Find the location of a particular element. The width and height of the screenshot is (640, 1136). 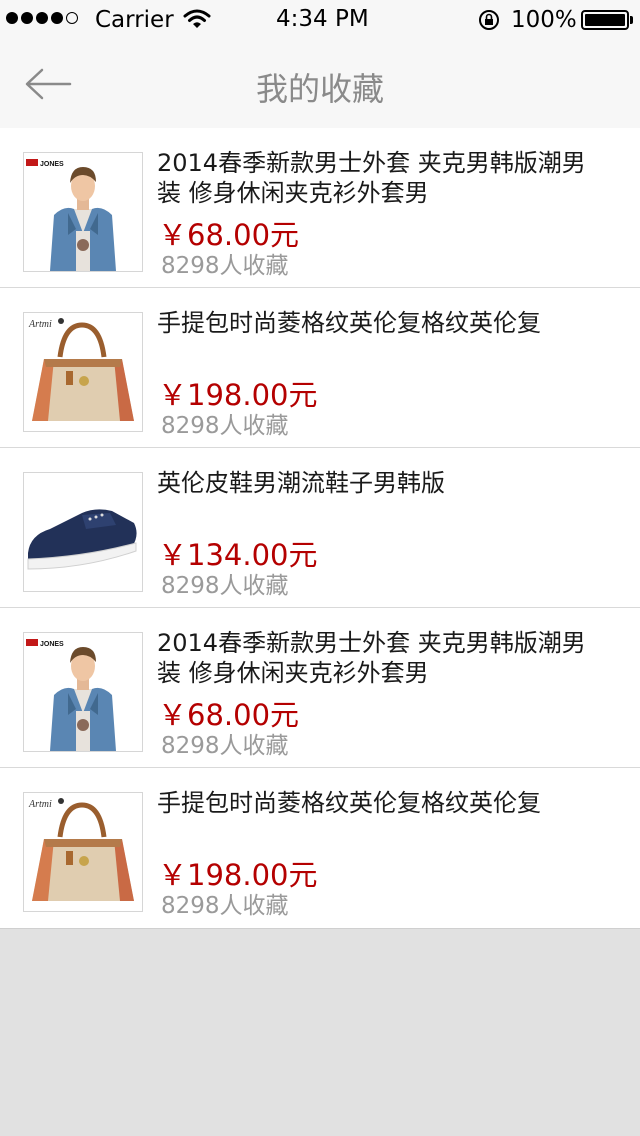

product-image-shoe is located at coordinates (83, 532).